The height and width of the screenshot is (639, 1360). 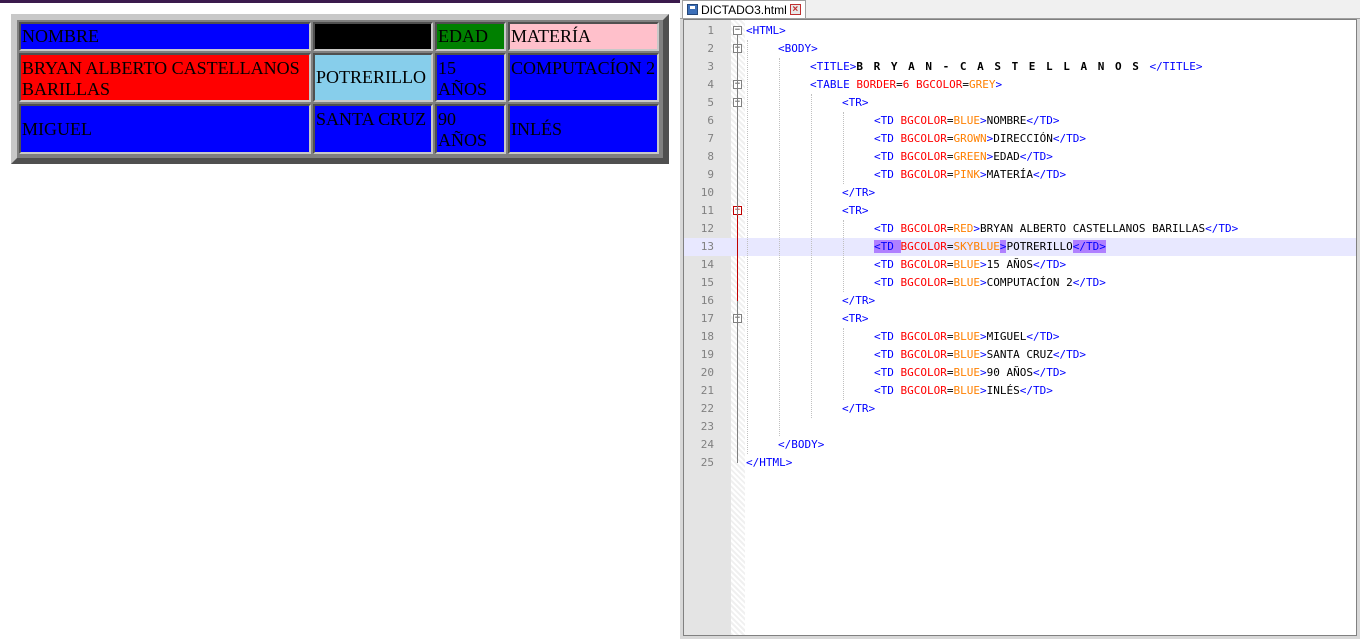 I want to click on line-number: 5, so click(x=710, y=102).